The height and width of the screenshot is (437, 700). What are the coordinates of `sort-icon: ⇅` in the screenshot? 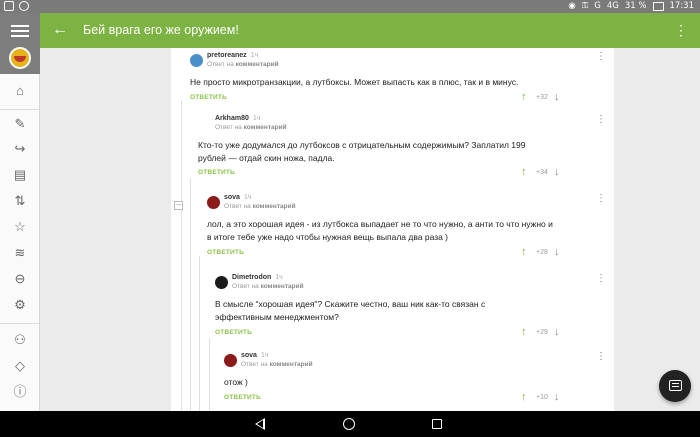 It's located at (20, 201).